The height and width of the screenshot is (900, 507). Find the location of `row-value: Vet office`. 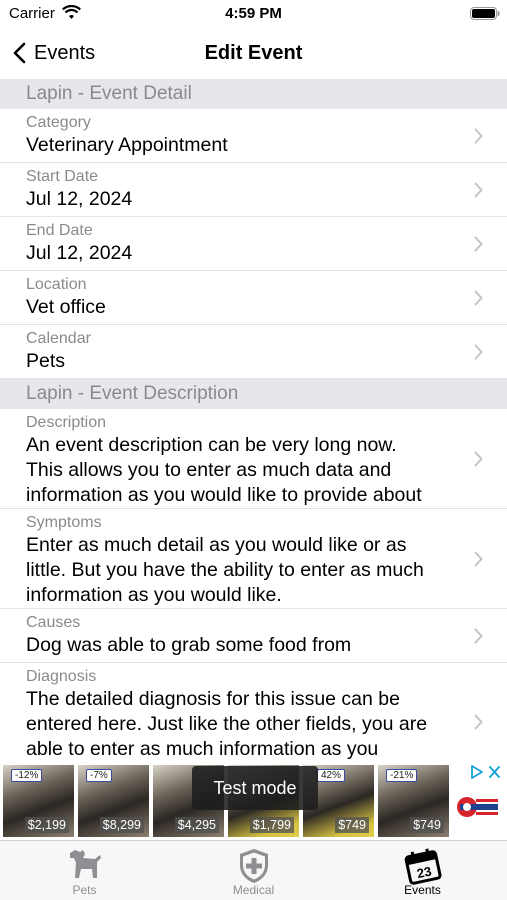

row-value: Vet office is located at coordinates (66, 307).